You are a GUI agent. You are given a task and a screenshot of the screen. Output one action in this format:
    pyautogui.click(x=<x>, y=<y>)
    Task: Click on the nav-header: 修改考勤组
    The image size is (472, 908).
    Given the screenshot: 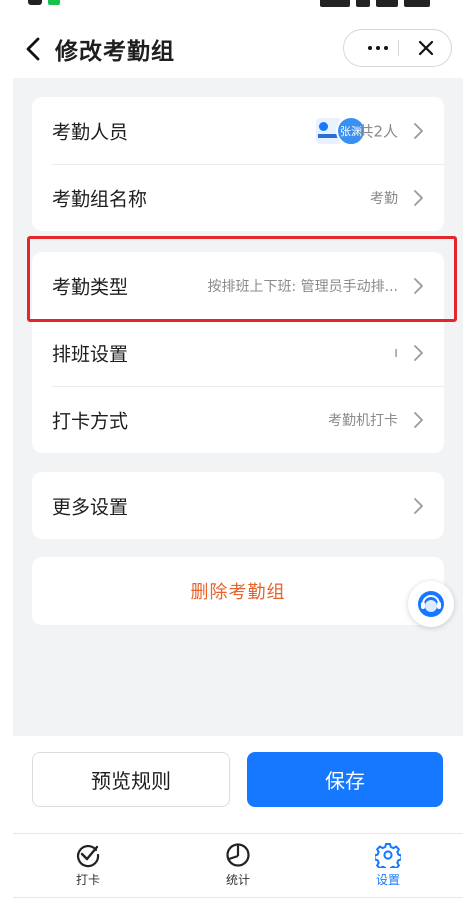 What is the action you would take?
    pyautogui.click(x=236, y=49)
    